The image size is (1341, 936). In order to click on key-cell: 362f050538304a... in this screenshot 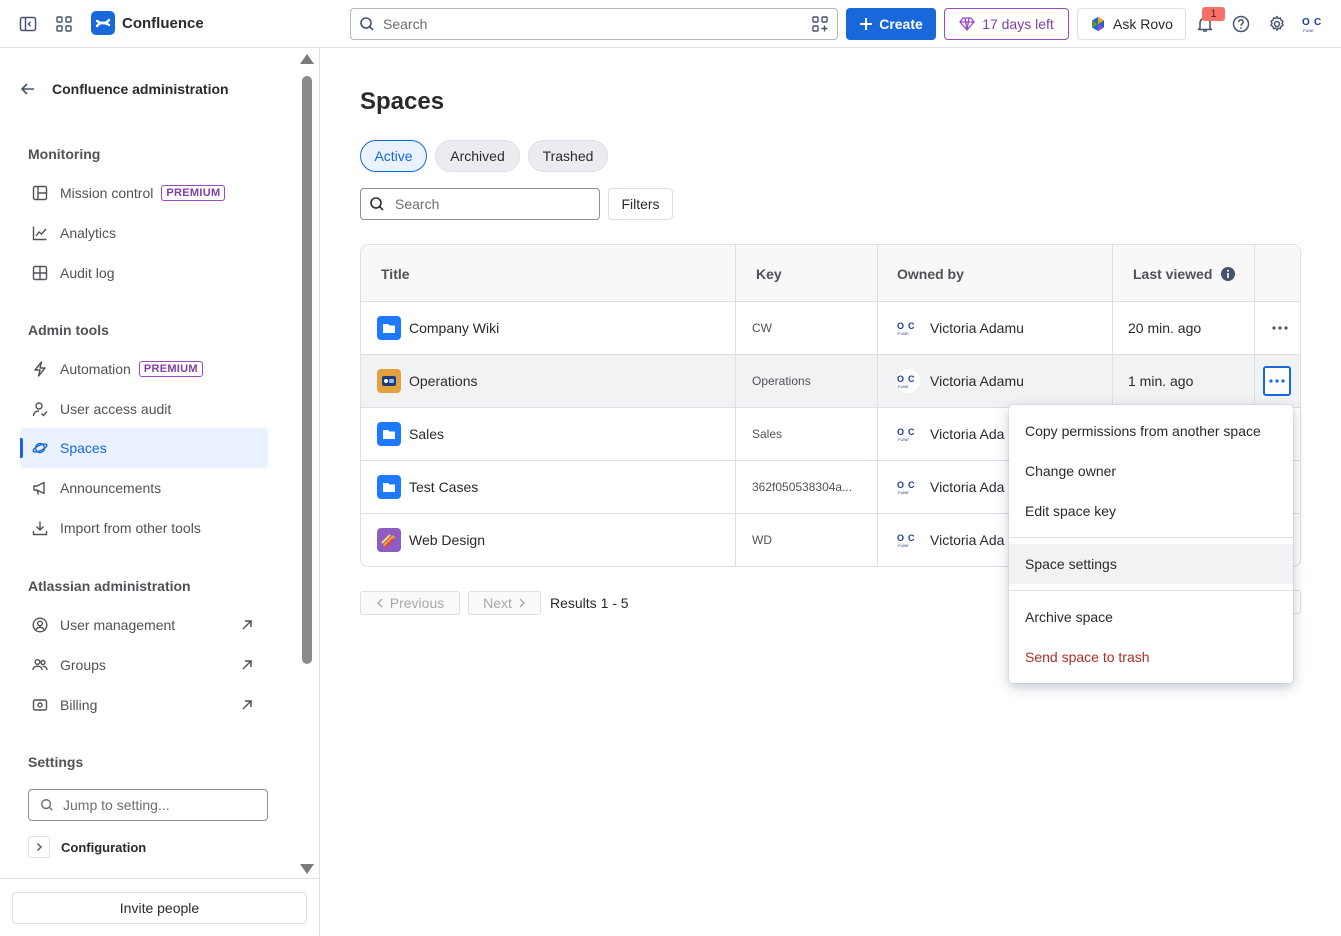, I will do `click(802, 487)`.